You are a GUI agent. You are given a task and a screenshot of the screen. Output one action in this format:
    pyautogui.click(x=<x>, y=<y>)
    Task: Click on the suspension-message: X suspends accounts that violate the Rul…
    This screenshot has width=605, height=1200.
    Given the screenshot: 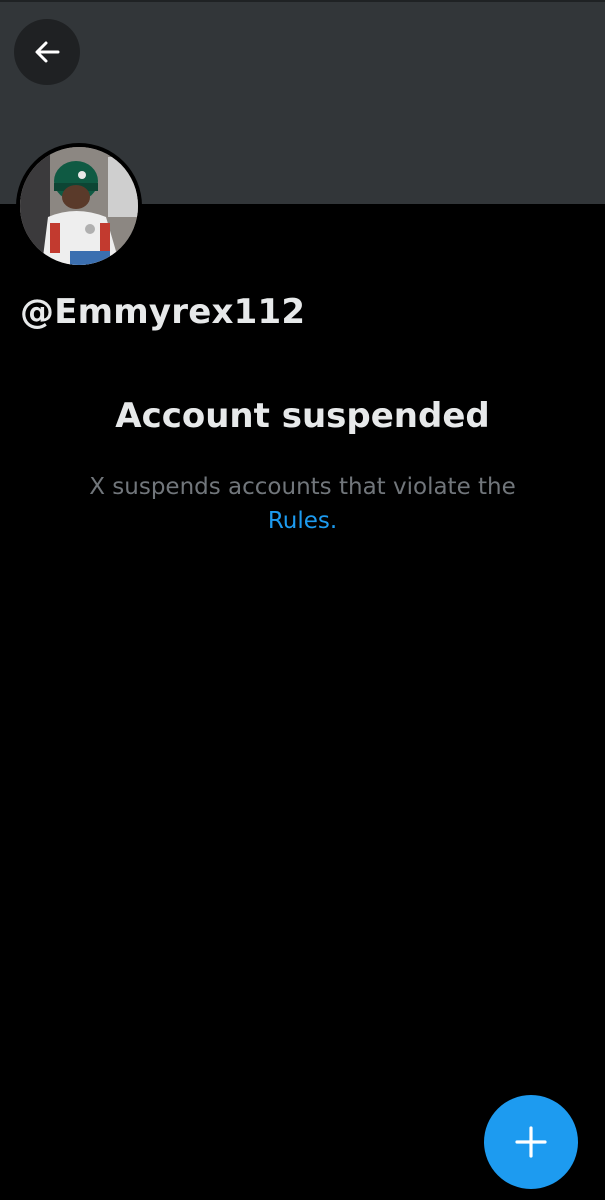 What is the action you would take?
    pyautogui.click(x=302, y=504)
    